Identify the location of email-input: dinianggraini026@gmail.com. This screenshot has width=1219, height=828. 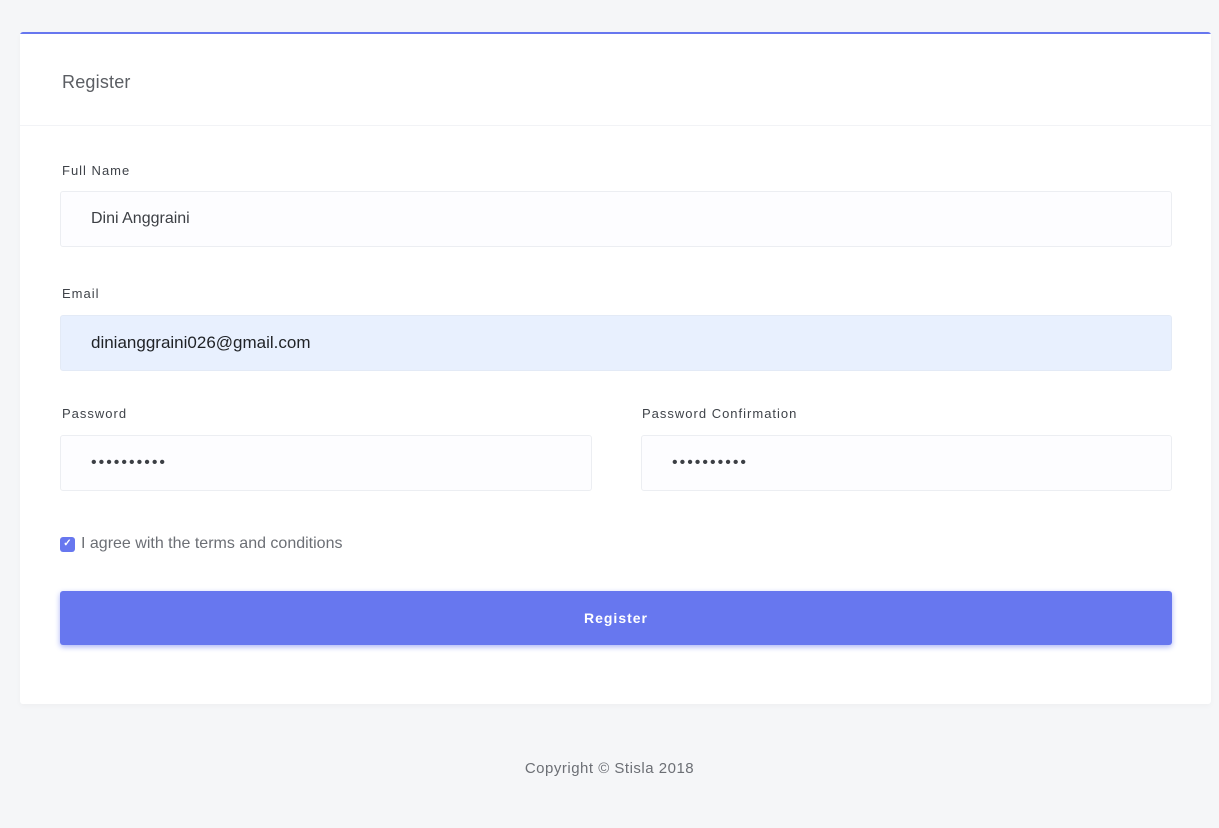
(616, 343).